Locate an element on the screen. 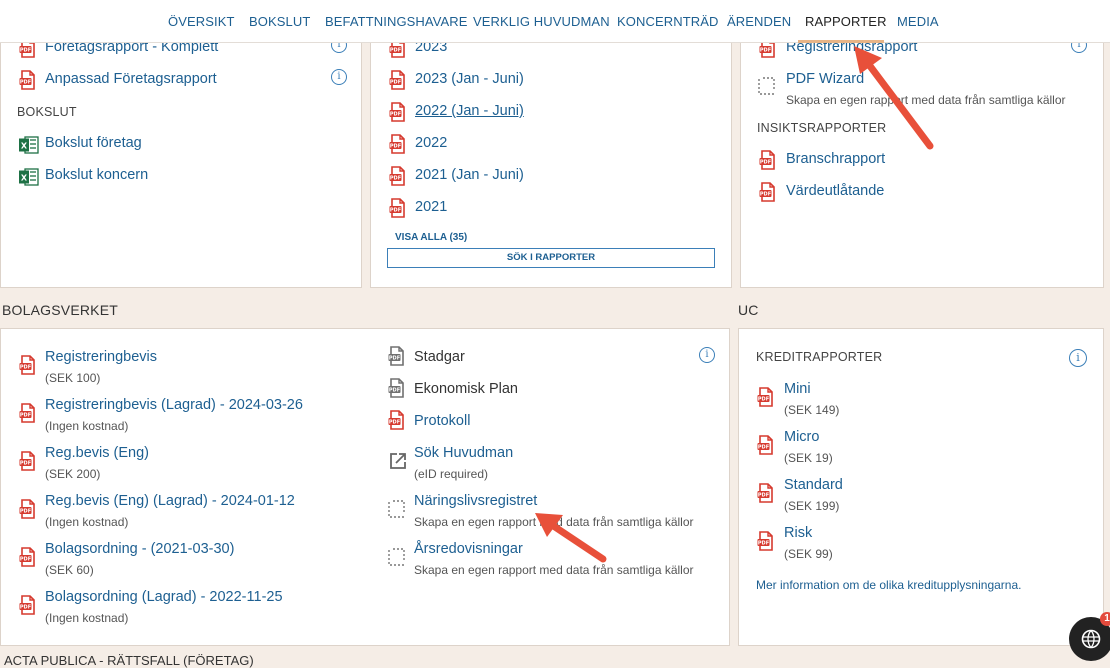 Image resolution: width=1110 pixels, height=668 pixels. price-label: (SEK 149) is located at coordinates (812, 410).